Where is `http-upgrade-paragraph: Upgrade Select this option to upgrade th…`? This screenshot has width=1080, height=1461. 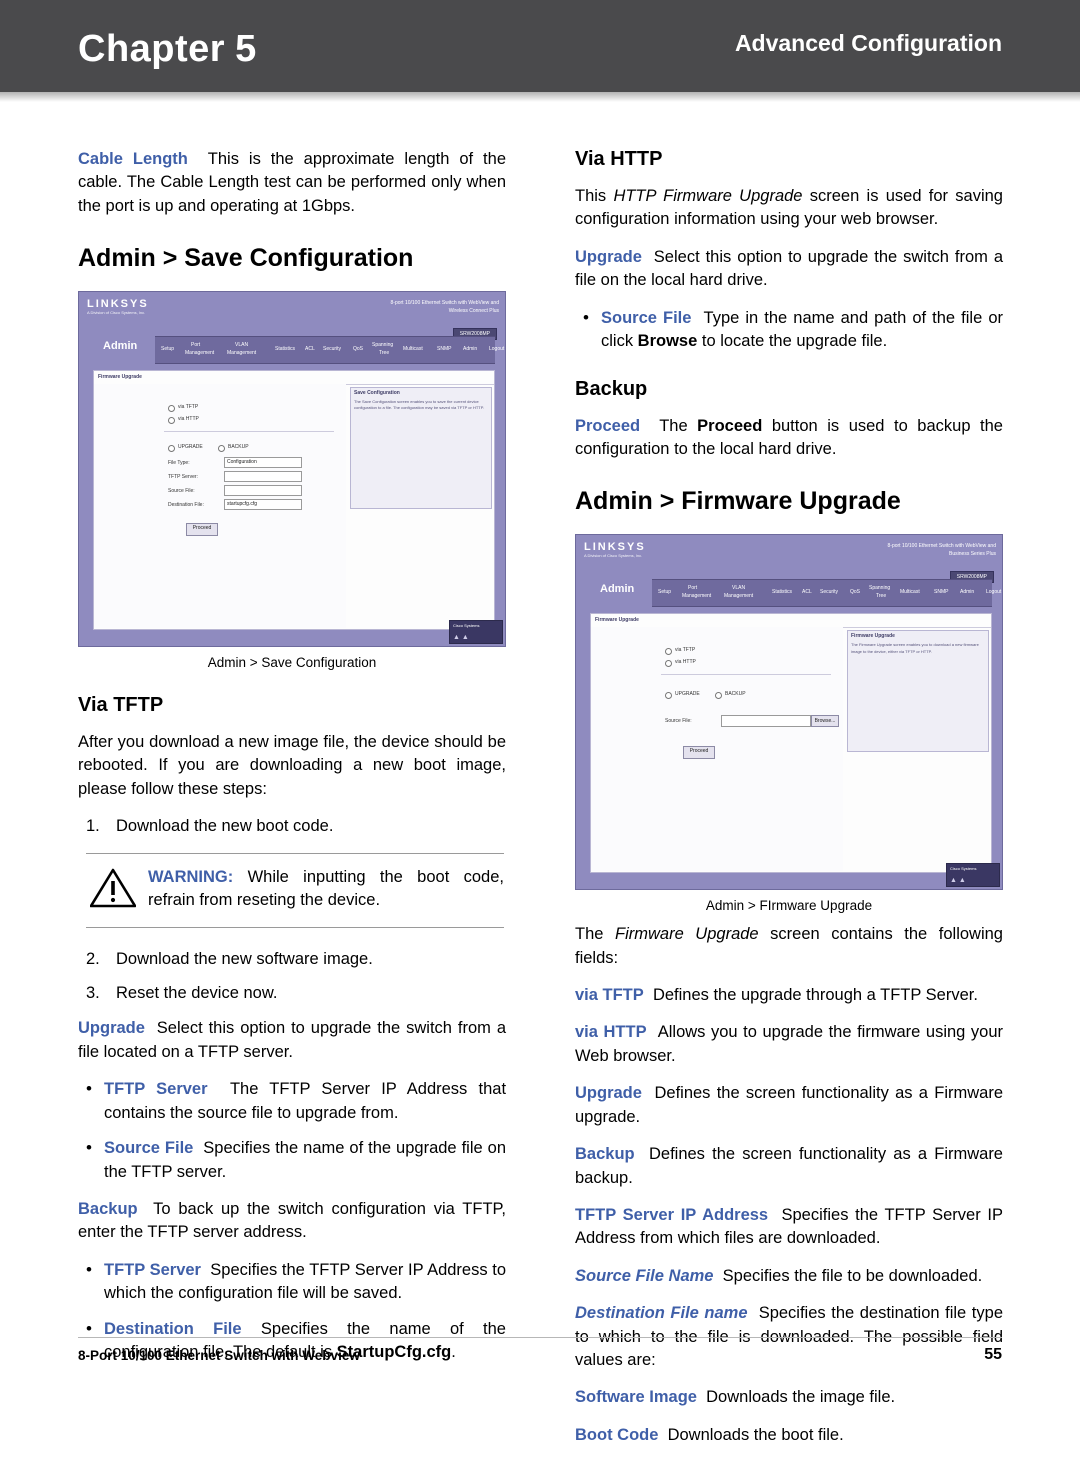
http-upgrade-paragraph: Upgrade Select this option to upgrade th… is located at coordinates (789, 268).